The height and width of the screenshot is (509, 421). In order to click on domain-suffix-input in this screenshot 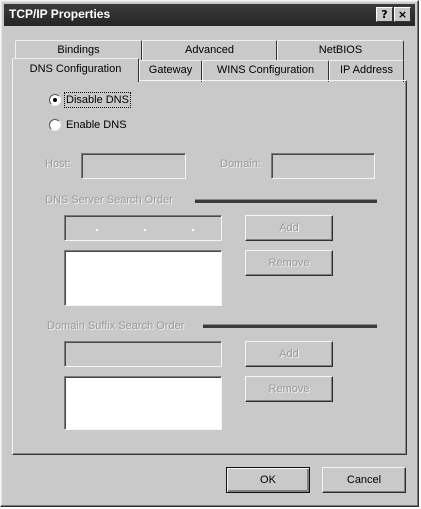, I will do `click(143, 354)`.